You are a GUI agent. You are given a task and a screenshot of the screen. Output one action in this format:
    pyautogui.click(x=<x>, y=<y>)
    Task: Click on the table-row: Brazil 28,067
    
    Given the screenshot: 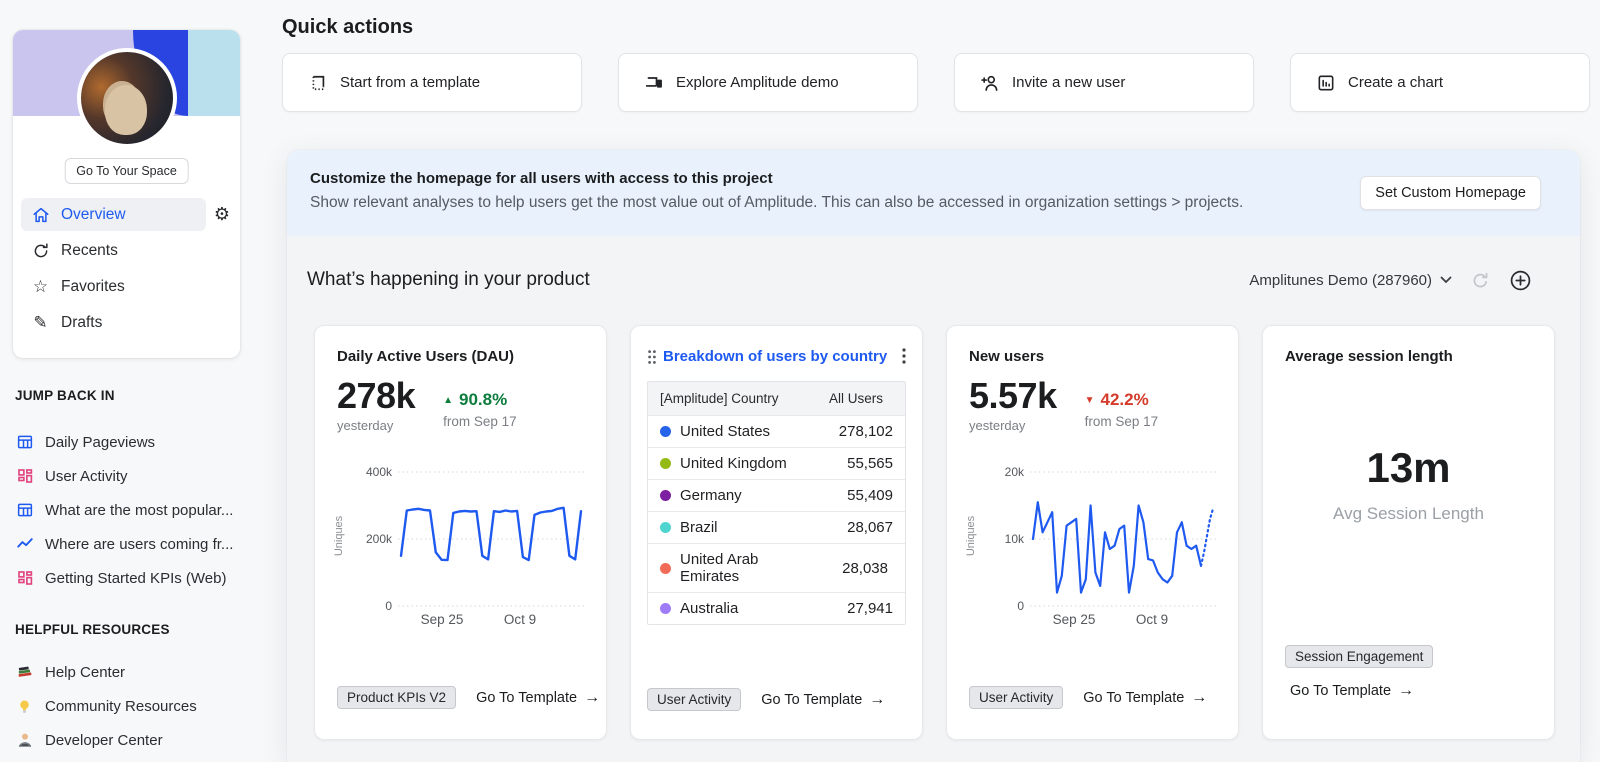 What is the action you would take?
    pyautogui.click(x=776, y=527)
    